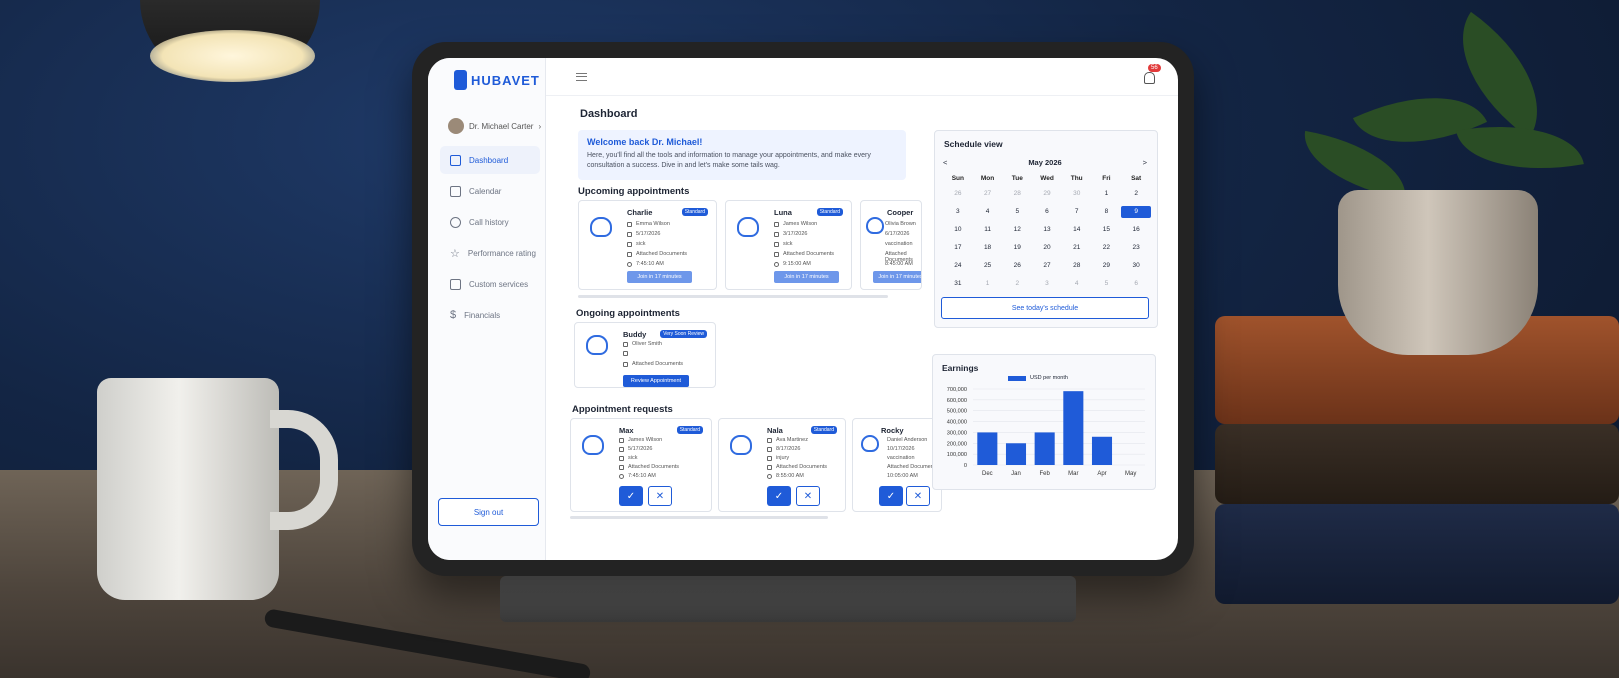 The width and height of the screenshot is (1619, 678). What do you see at coordinates (988, 230) in the screenshot?
I see `calendar-day: 11` at bounding box center [988, 230].